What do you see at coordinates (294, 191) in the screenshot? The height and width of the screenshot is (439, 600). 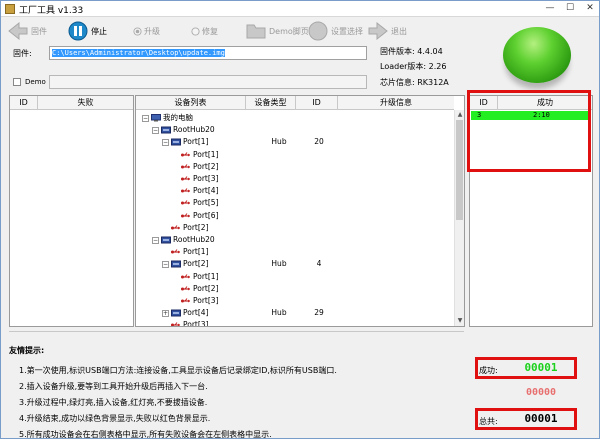 I see `tree-row: Port[4]` at bounding box center [294, 191].